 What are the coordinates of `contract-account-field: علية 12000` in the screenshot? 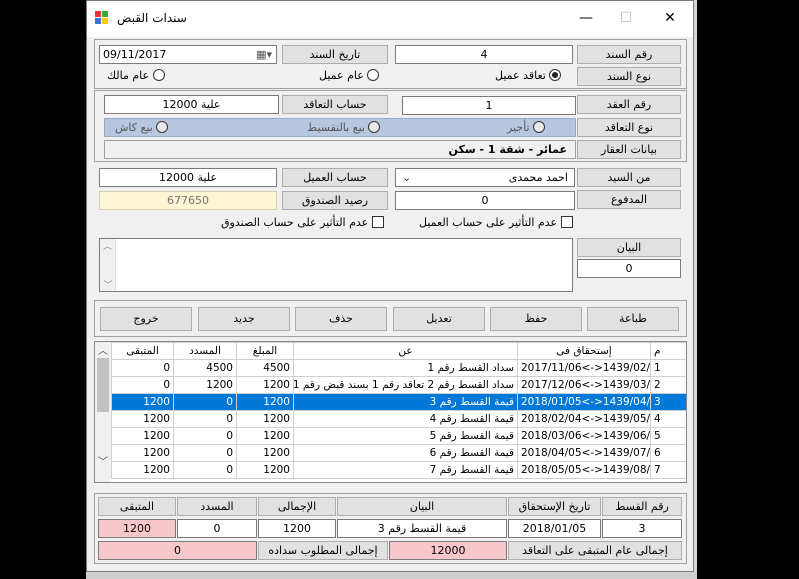 It's located at (191, 104).